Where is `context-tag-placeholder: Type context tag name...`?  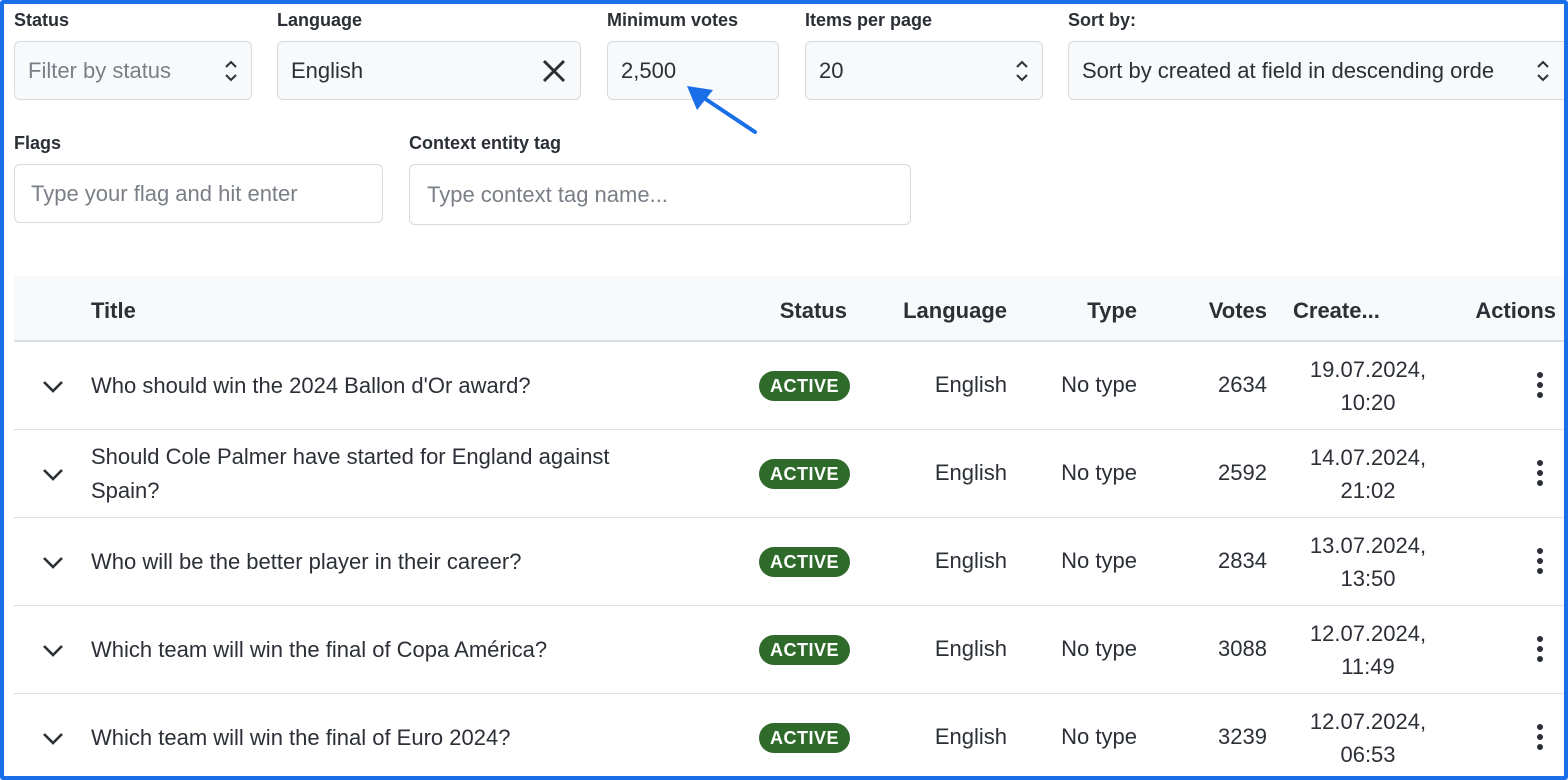 context-tag-placeholder: Type context tag name... is located at coordinates (547, 194).